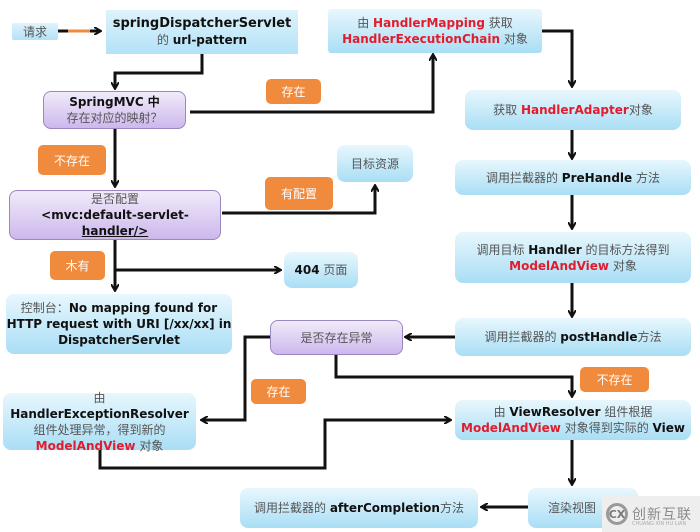 The height and width of the screenshot is (532, 700). Describe the element at coordinates (625, 249) in the screenshot. I see `invoke-suffix: 的目标方法得到` at that location.